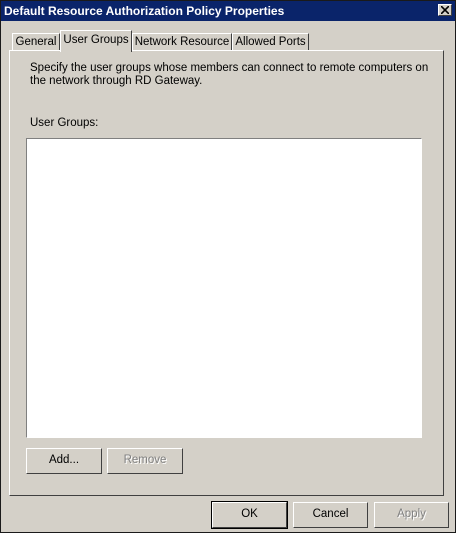 This screenshot has height=533, width=456. What do you see at coordinates (96, 41) in the screenshot?
I see `tab-user-groups: User Groups` at bounding box center [96, 41].